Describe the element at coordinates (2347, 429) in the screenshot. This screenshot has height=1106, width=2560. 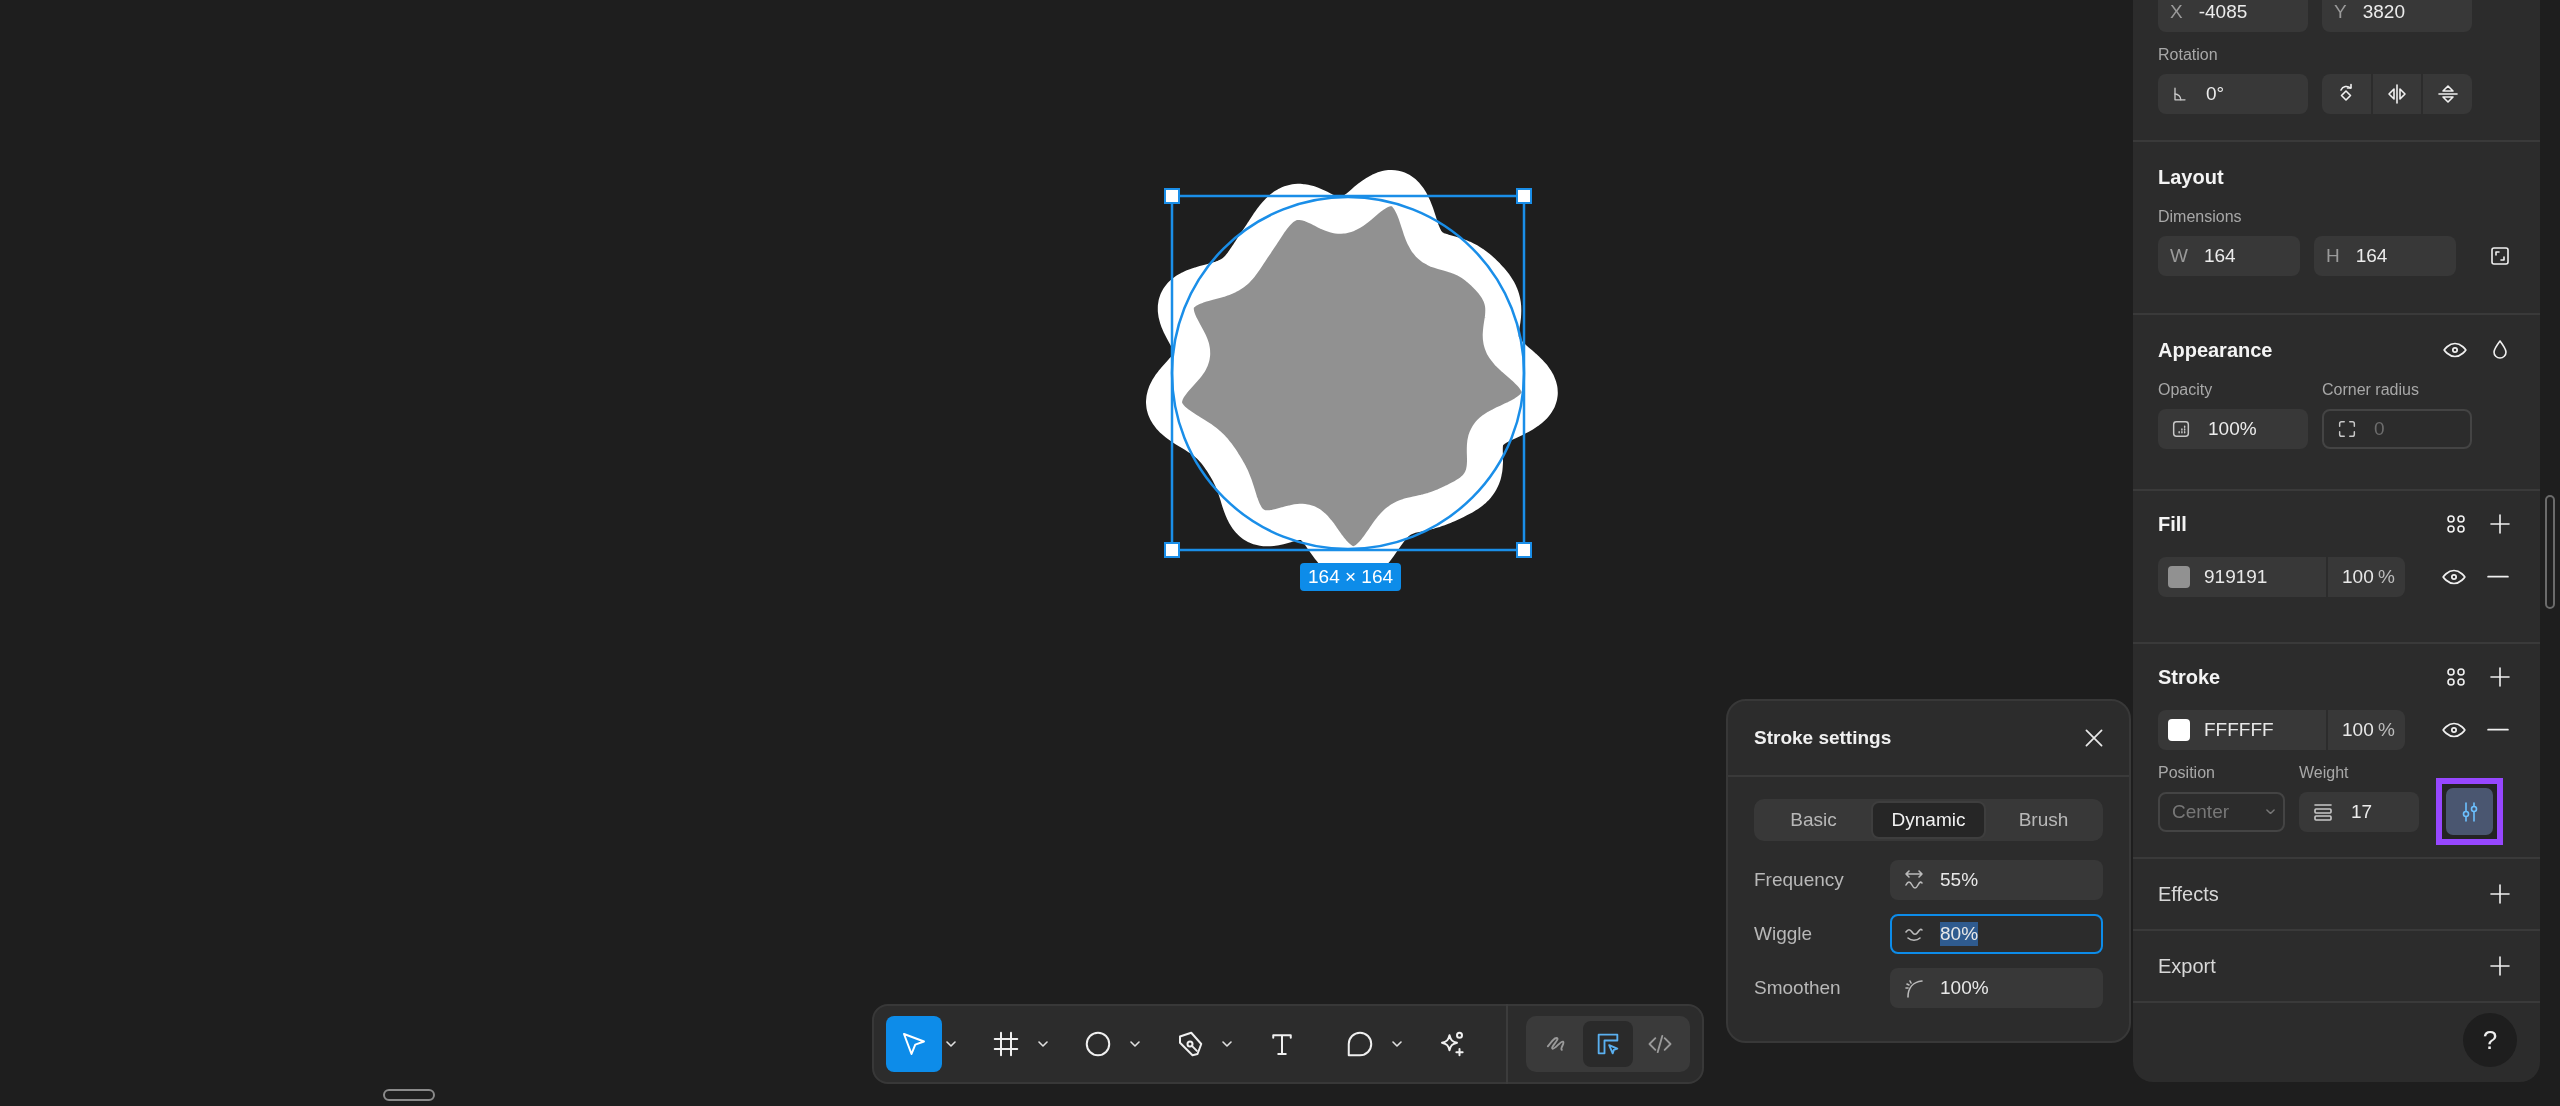
I see `corner-icon` at that location.